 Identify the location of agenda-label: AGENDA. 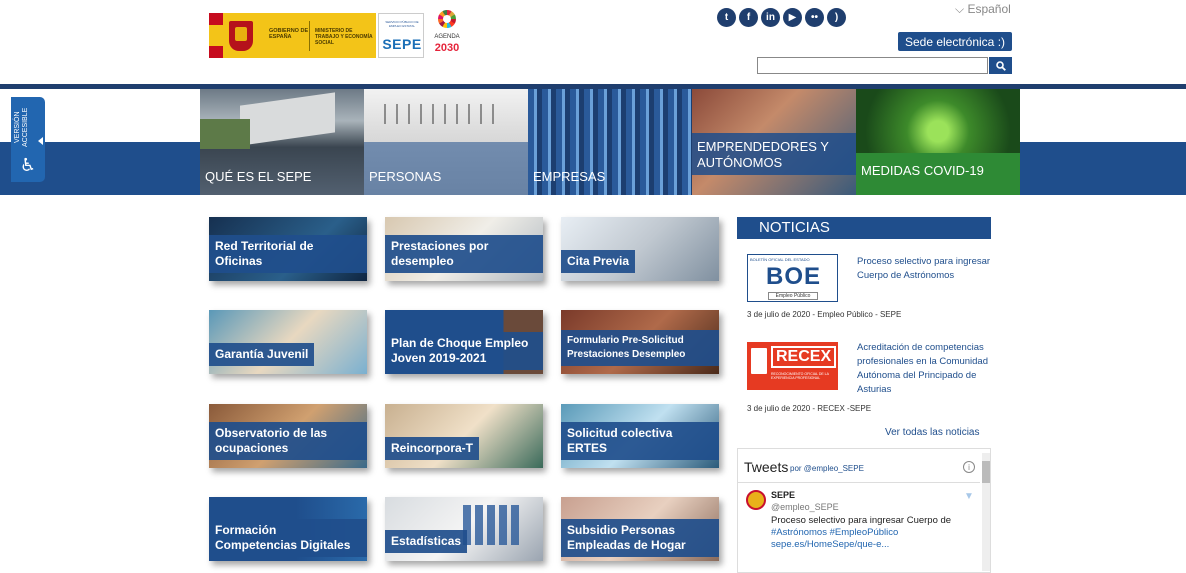
(447, 37).